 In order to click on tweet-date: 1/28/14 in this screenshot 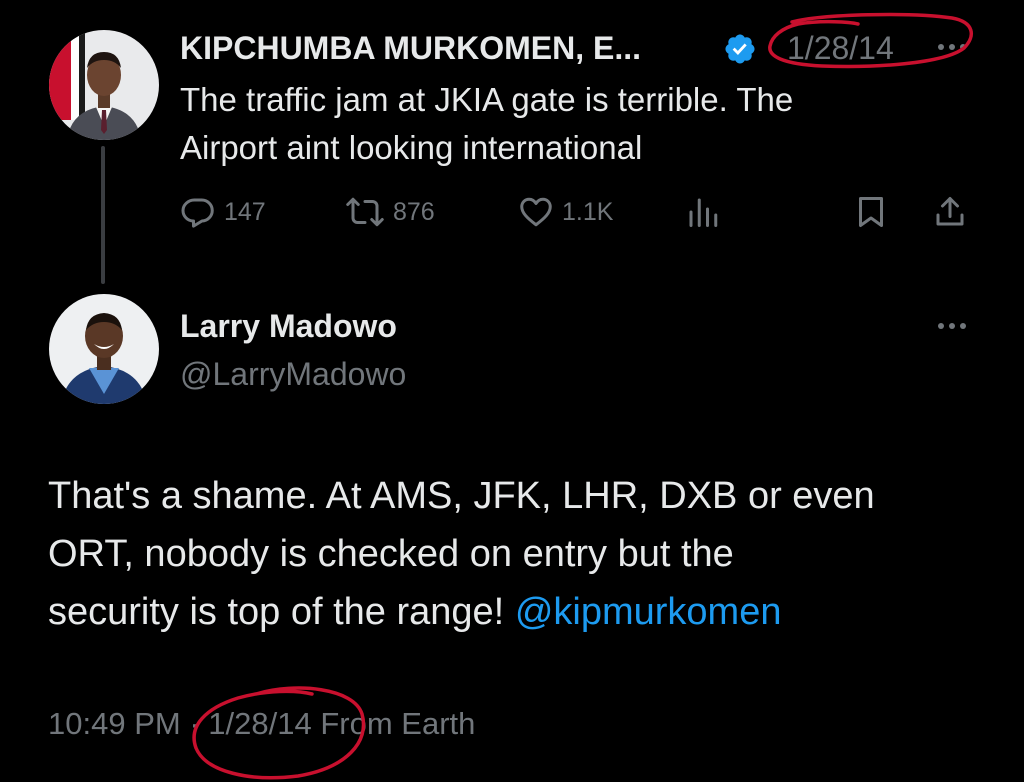, I will do `click(259, 723)`.